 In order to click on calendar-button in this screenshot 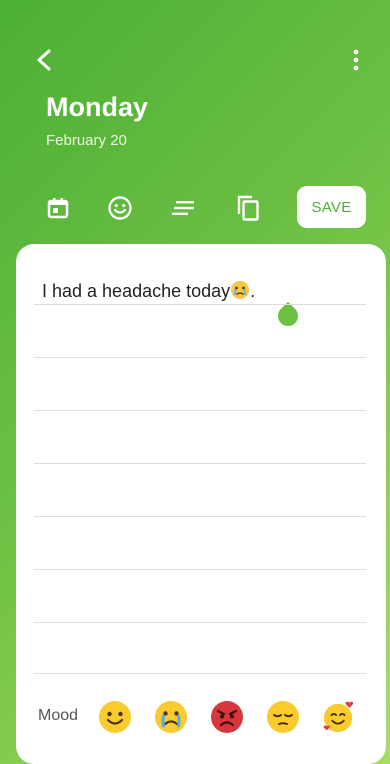, I will do `click(58, 208)`.